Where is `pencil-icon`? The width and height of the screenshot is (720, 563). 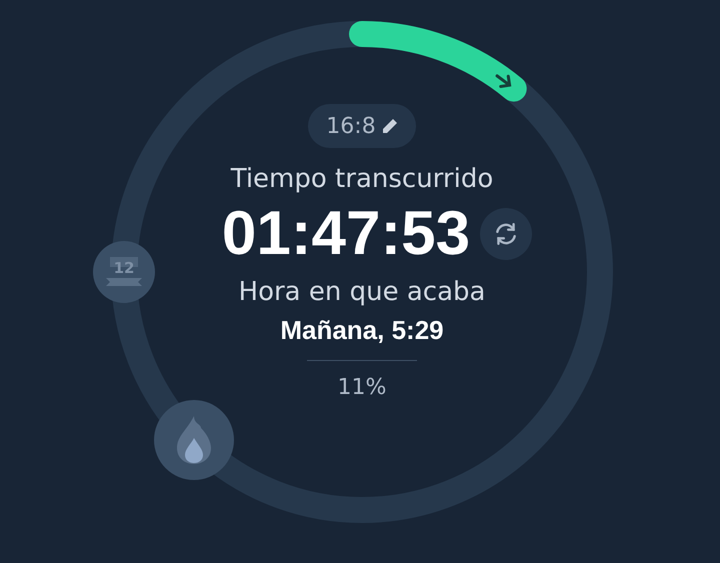 pencil-icon is located at coordinates (390, 126).